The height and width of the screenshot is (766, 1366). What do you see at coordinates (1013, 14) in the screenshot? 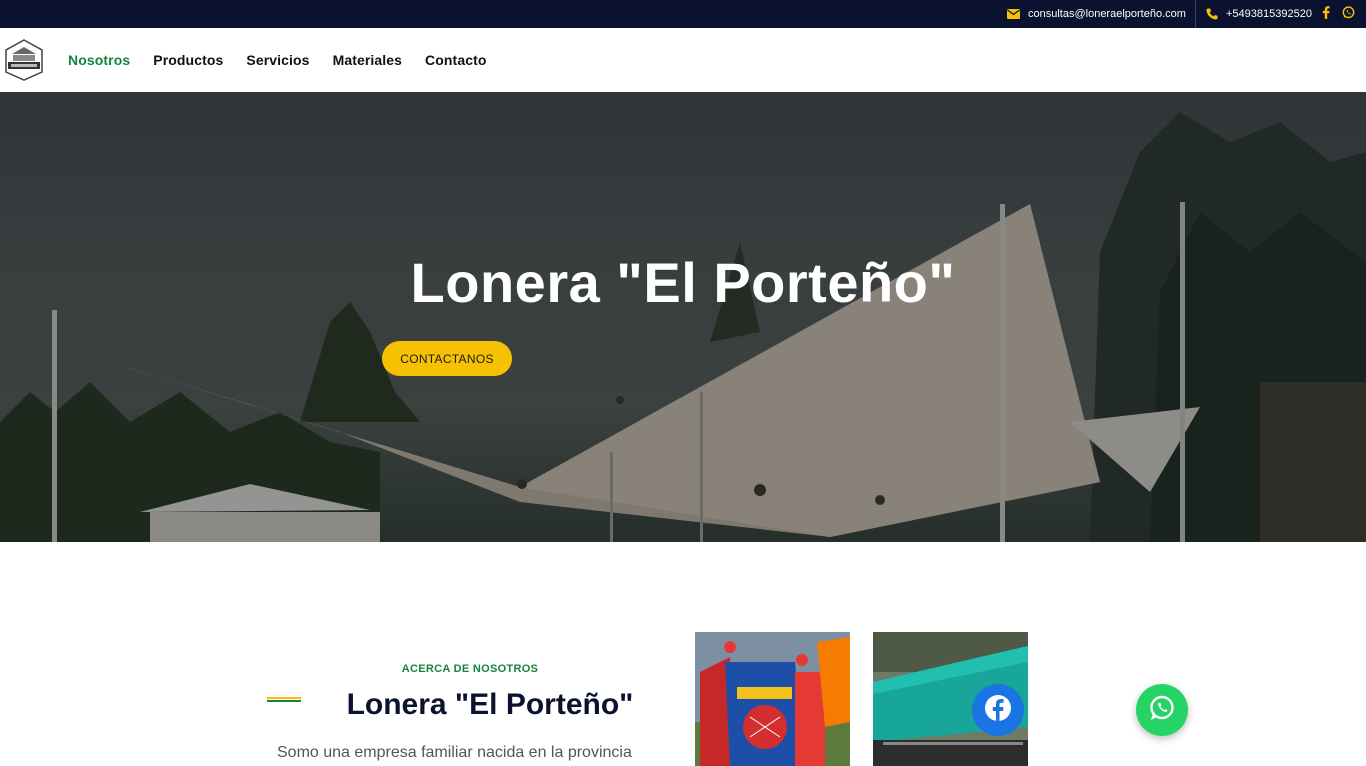
I see `envelope-icon` at bounding box center [1013, 14].